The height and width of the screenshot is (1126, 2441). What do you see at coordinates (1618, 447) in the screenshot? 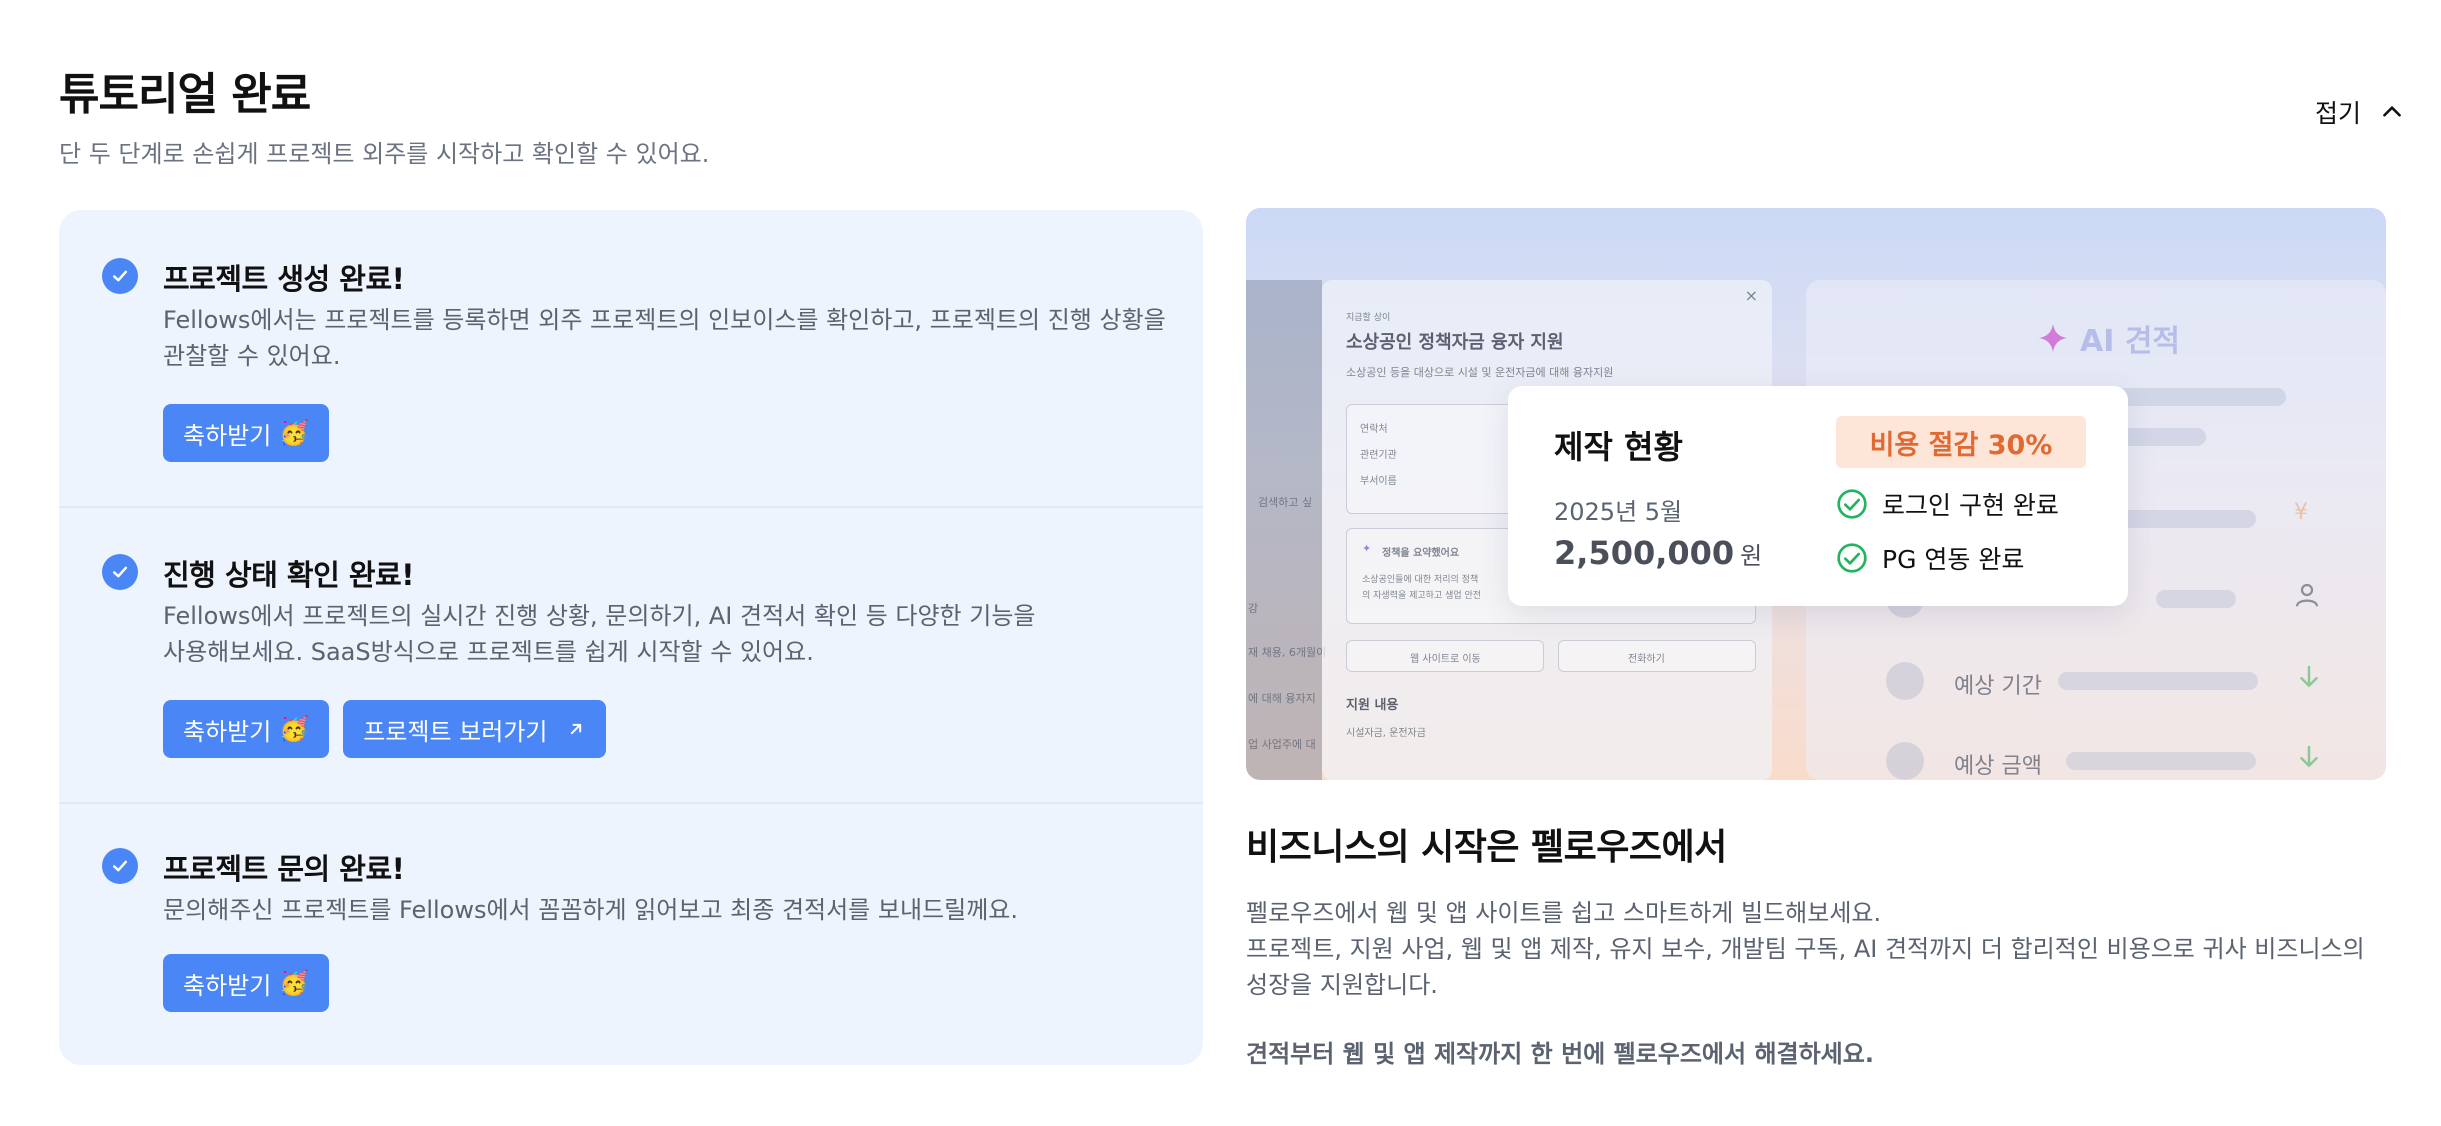
I see `status-card-title: 제작 현황` at bounding box center [1618, 447].